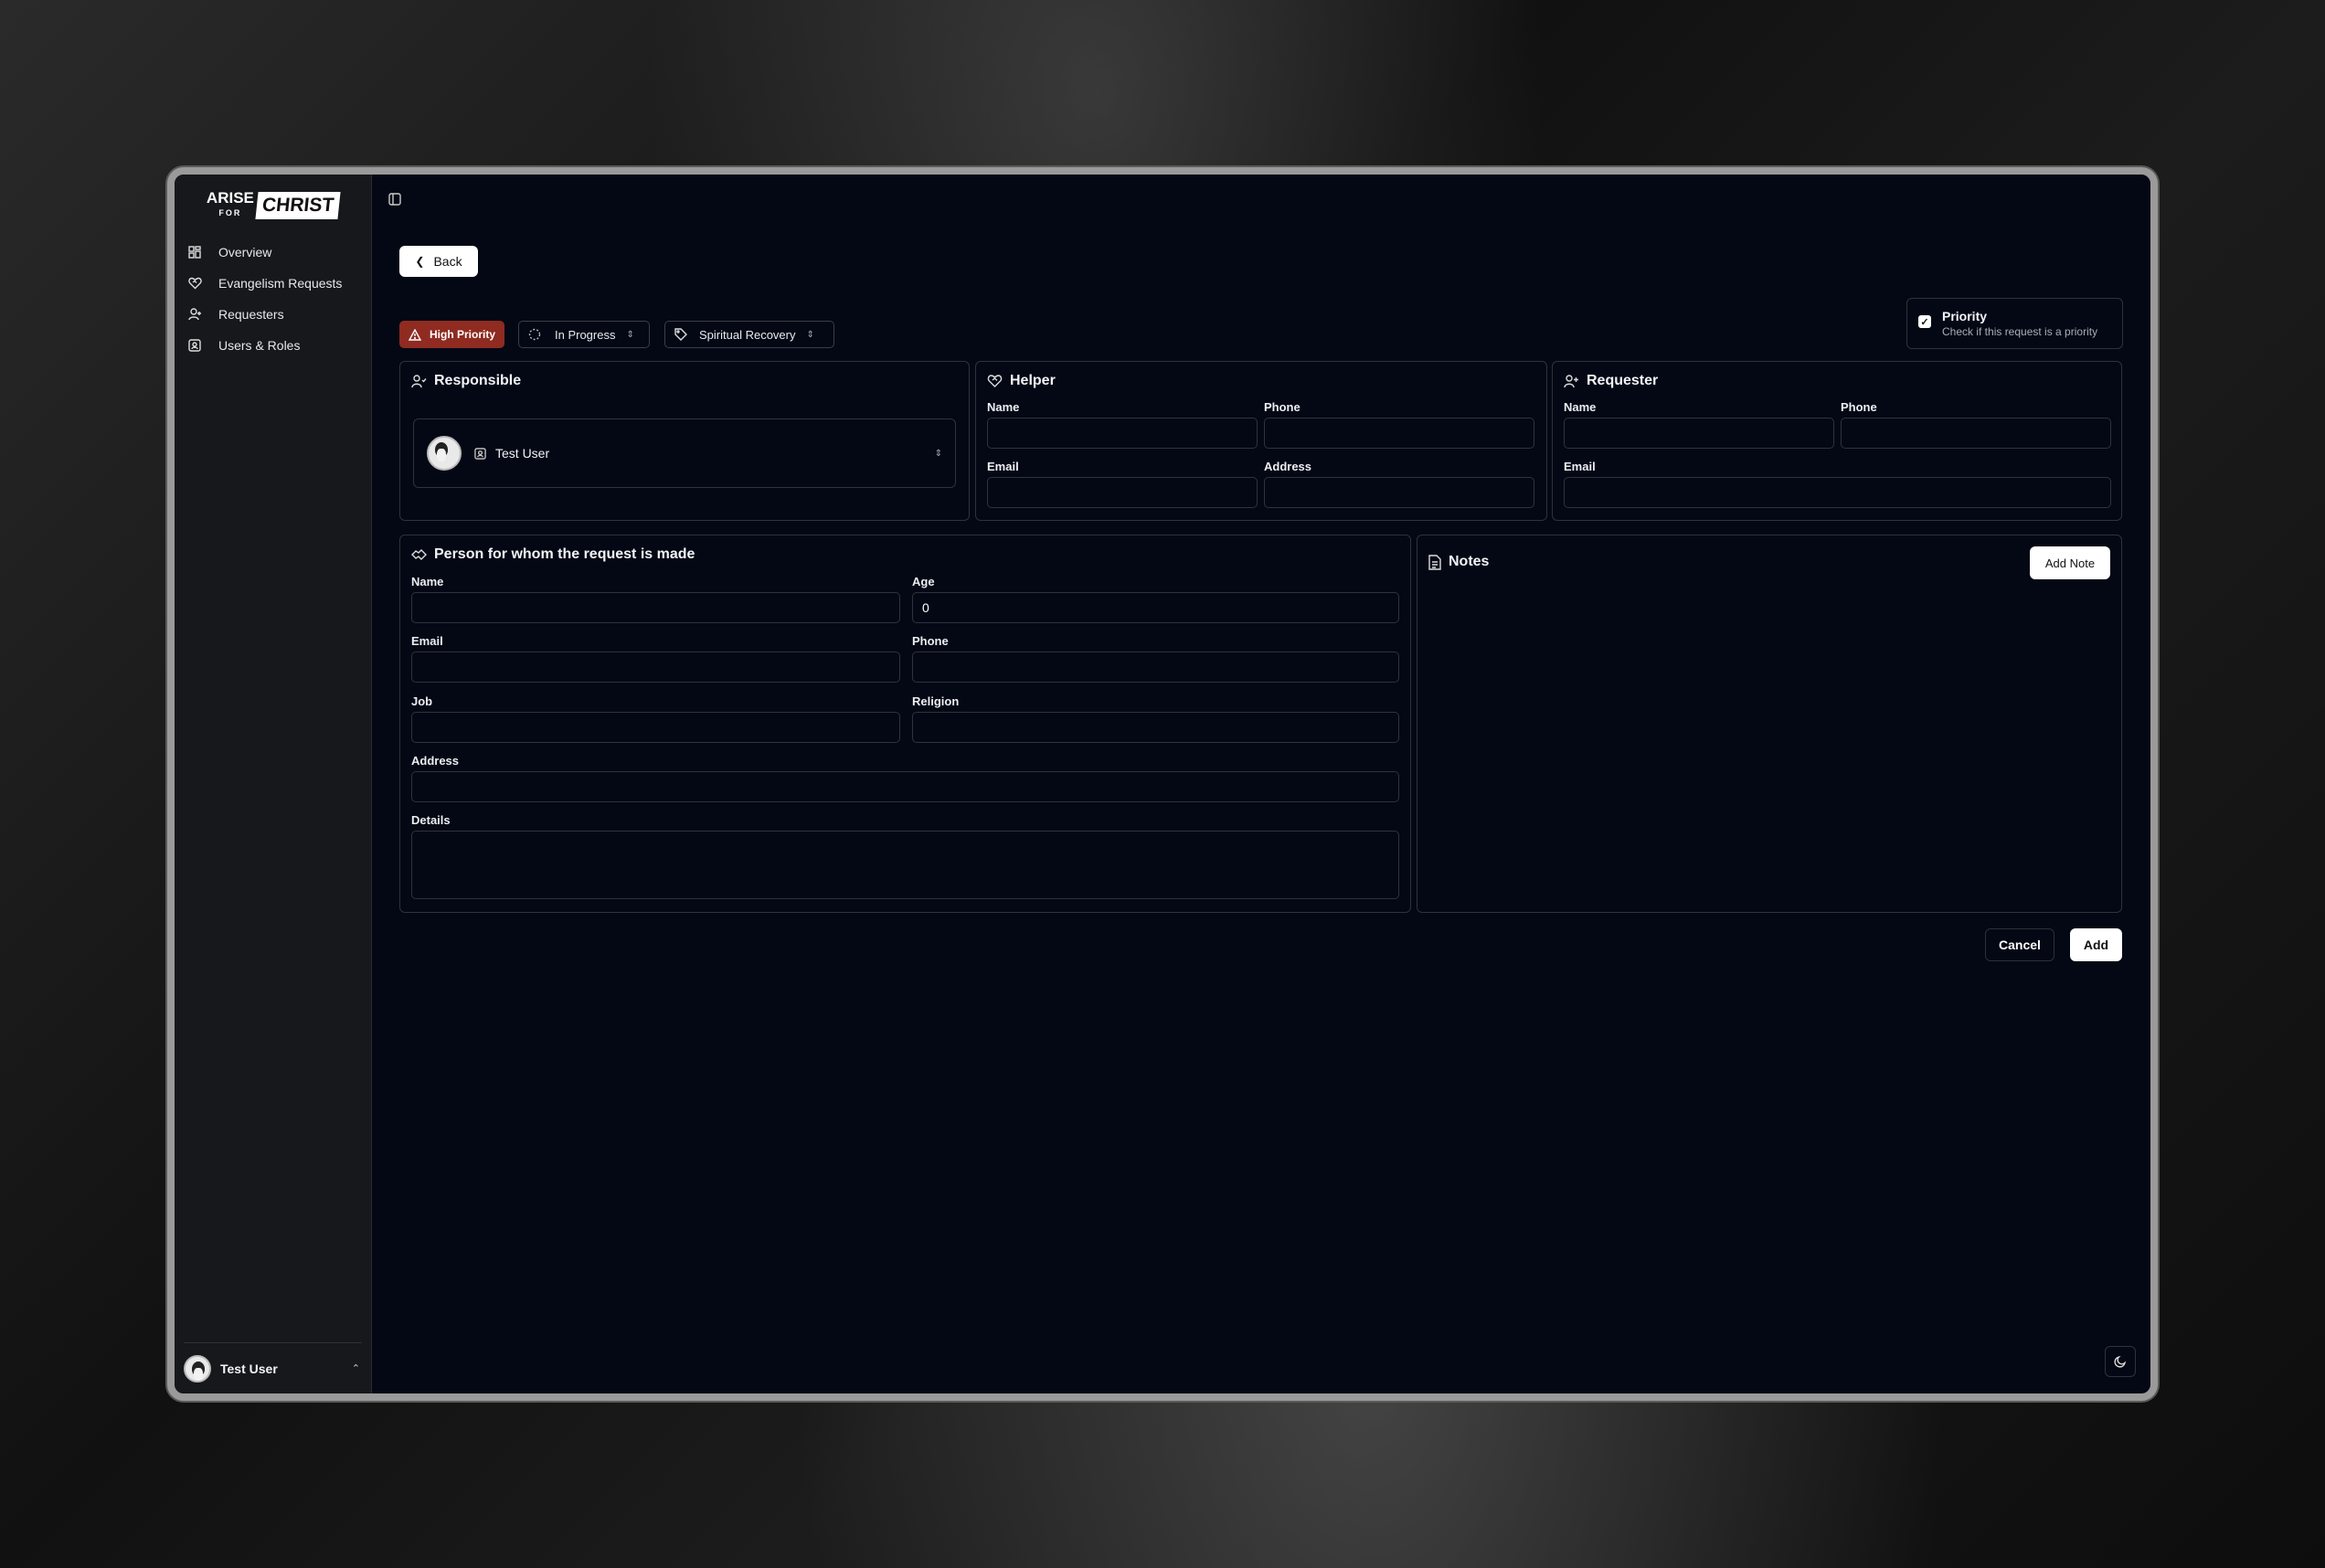 This screenshot has width=2325, height=1568. What do you see at coordinates (230, 198) in the screenshot?
I see `logo-text-arise: ARISE` at bounding box center [230, 198].